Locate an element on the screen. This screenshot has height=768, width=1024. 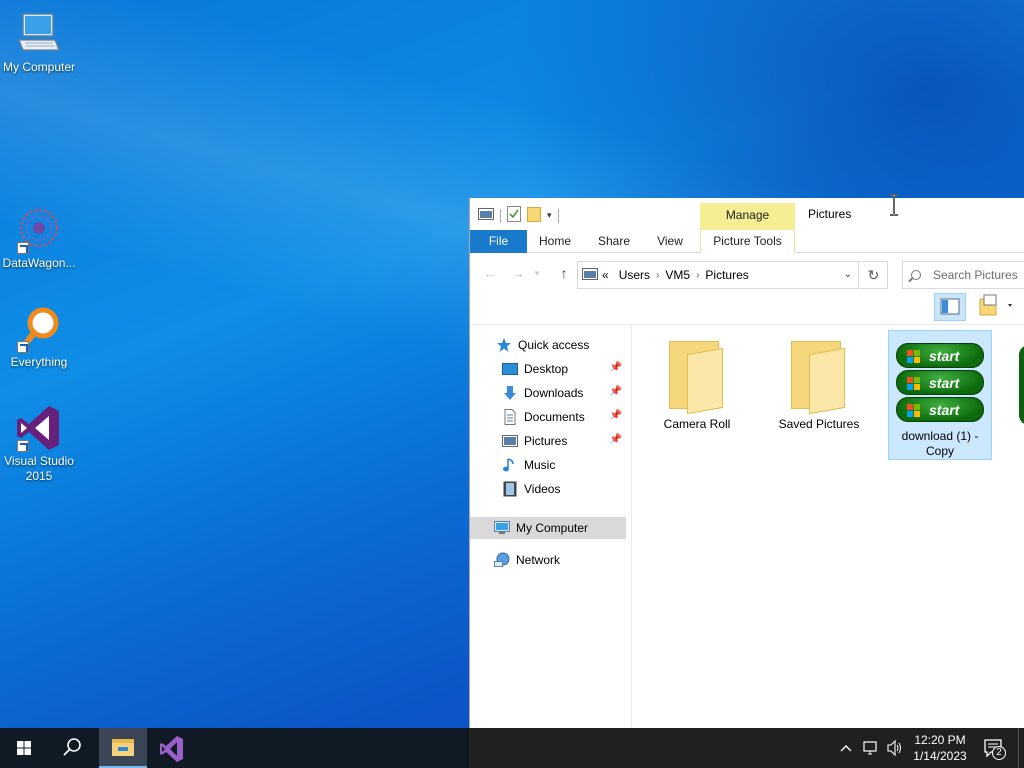
up-arrow-icon: ↑ is located at coordinates (564, 273).